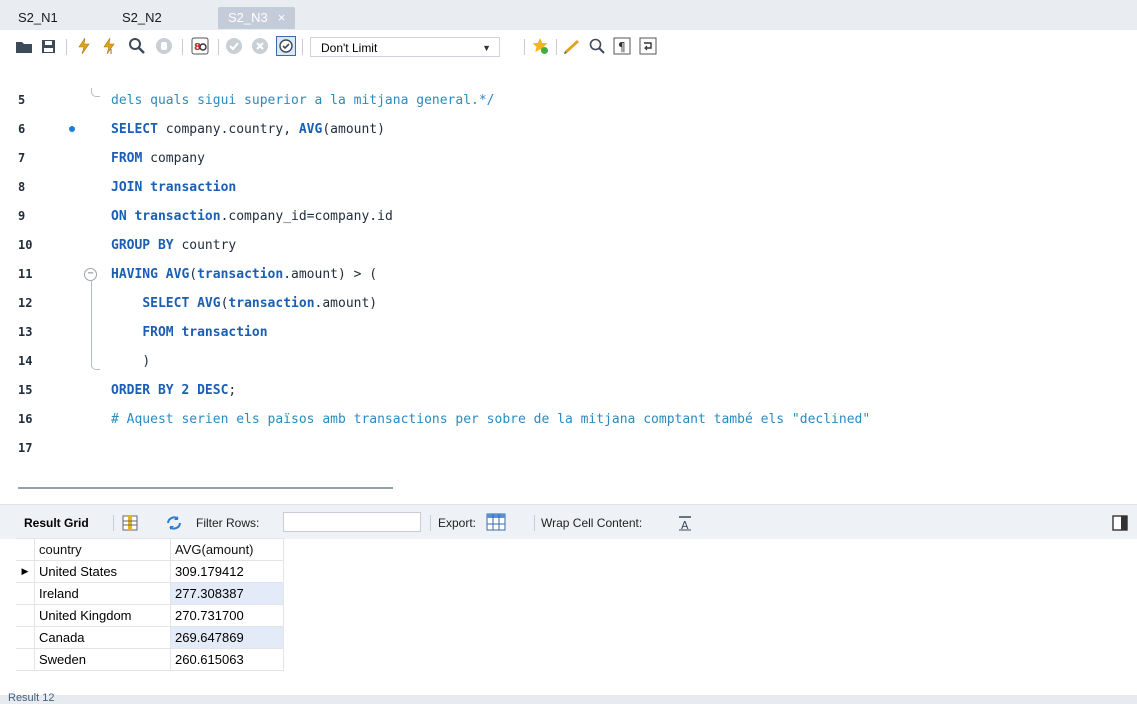 This screenshot has height=704, width=1137. I want to click on table-cell: 260.615063, so click(227, 659).